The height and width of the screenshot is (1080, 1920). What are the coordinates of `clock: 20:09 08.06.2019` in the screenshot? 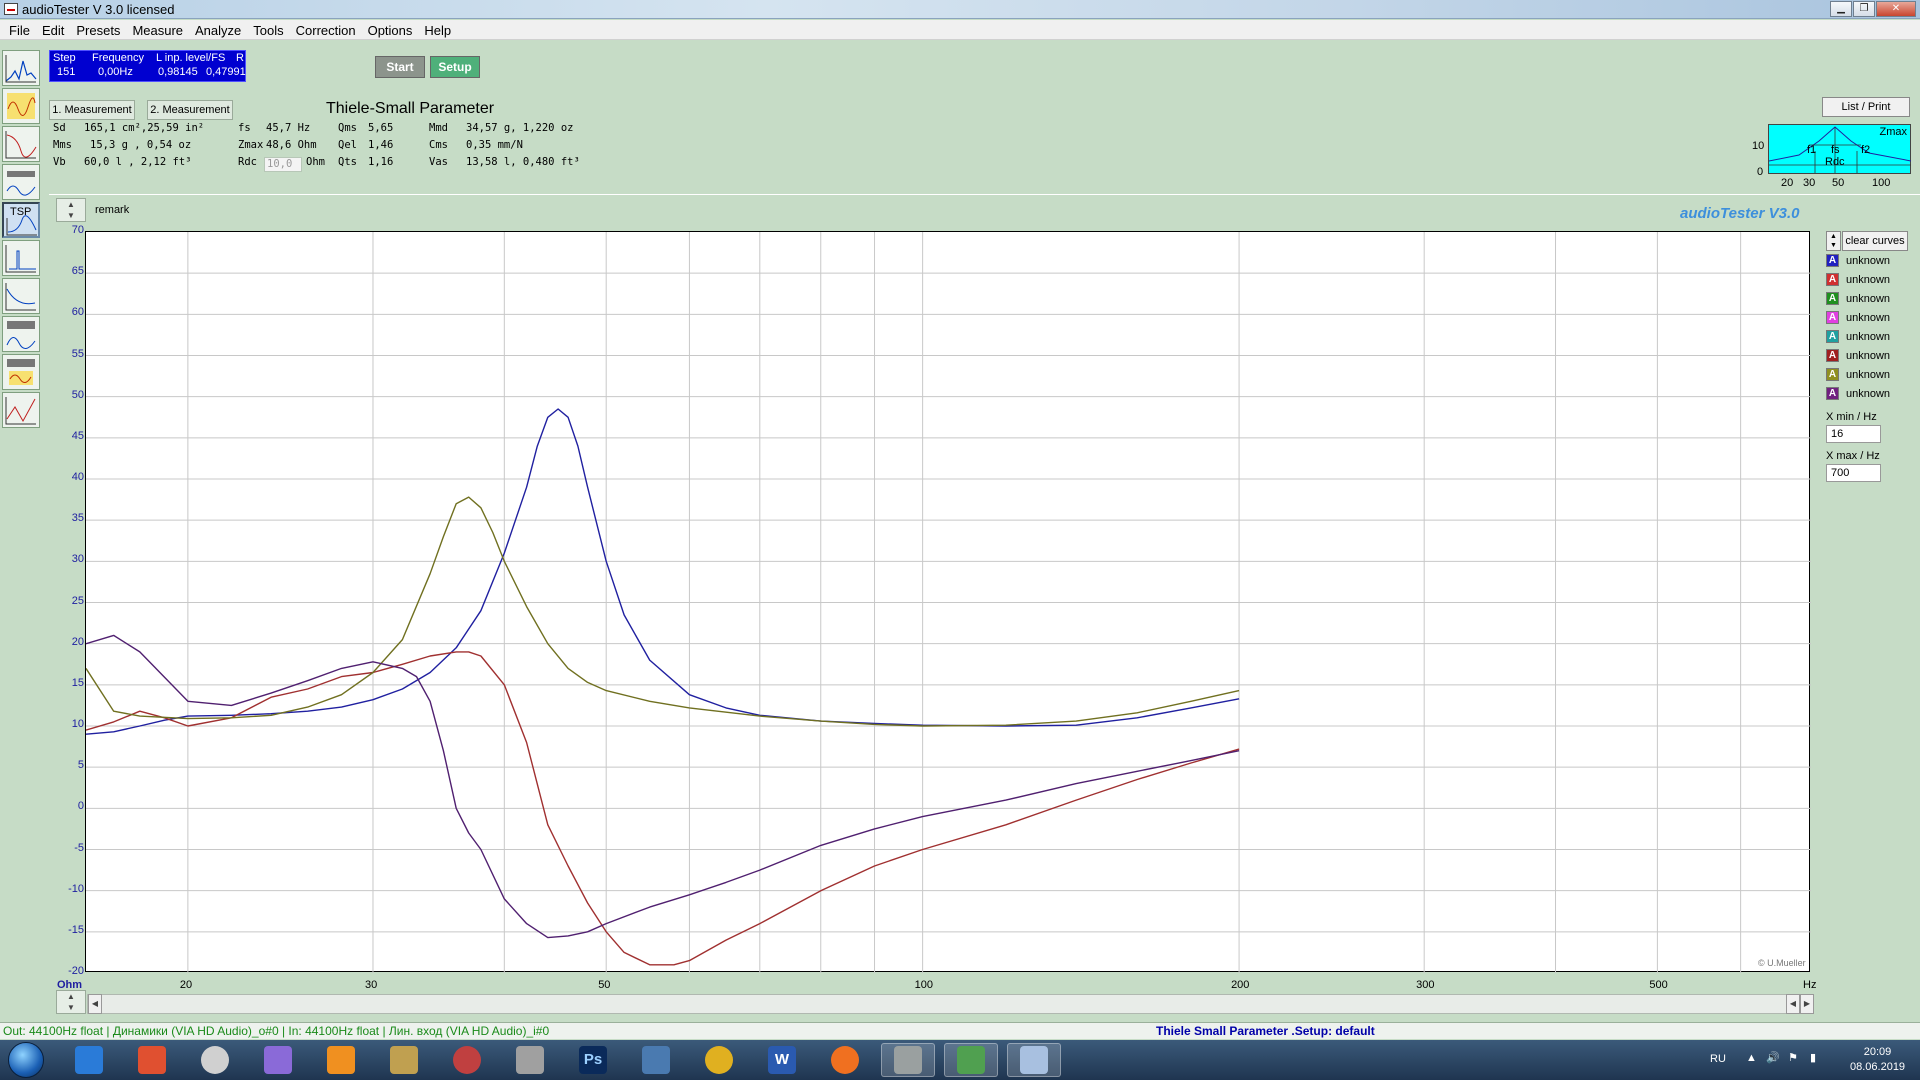 It's located at (1877, 1060).